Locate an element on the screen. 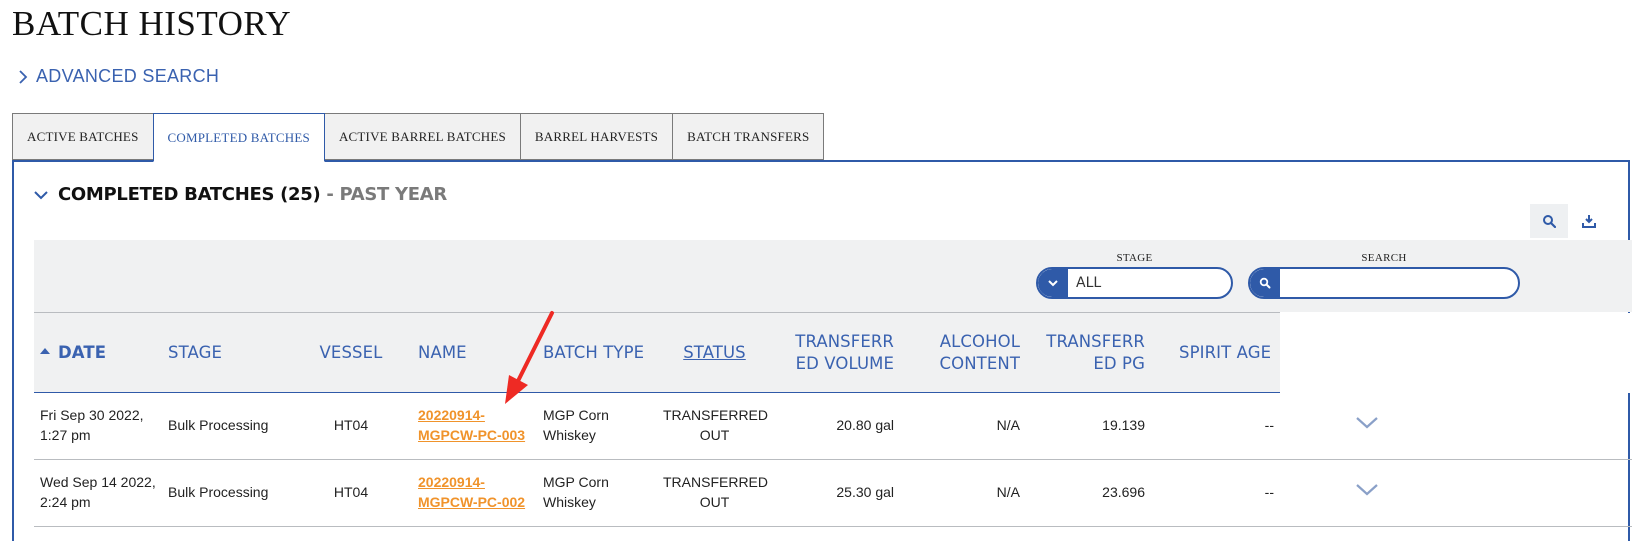  table-search-button is located at coordinates (1549, 221).